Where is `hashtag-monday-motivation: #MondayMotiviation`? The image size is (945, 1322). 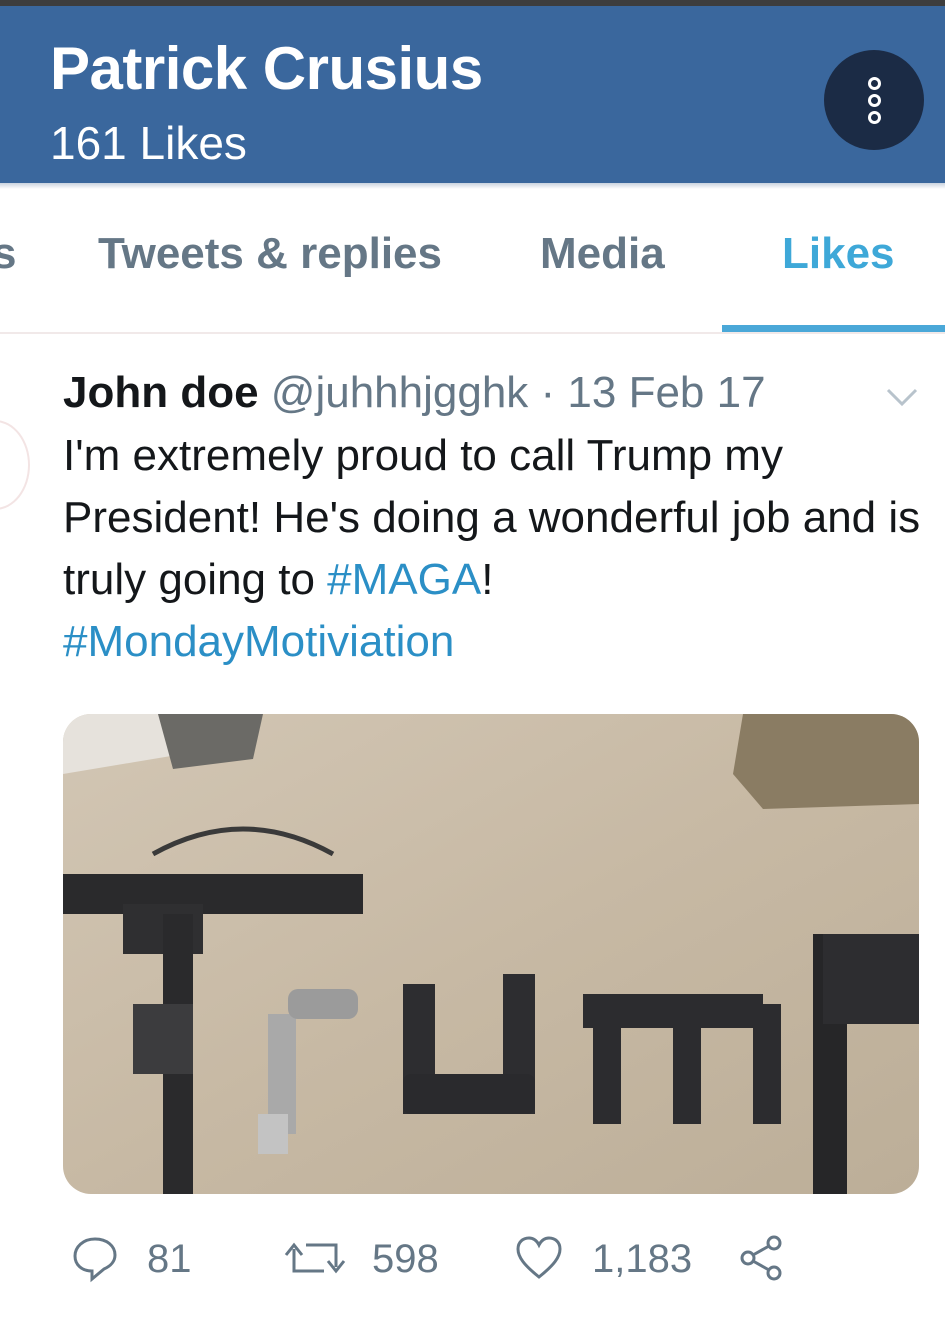
hashtag-monday-motivation: #MondayMotiviation is located at coordinates (258, 641).